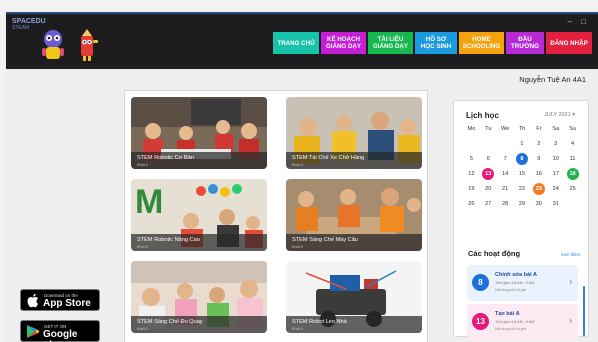  I want to click on calendar-day: 22, so click(522, 189).